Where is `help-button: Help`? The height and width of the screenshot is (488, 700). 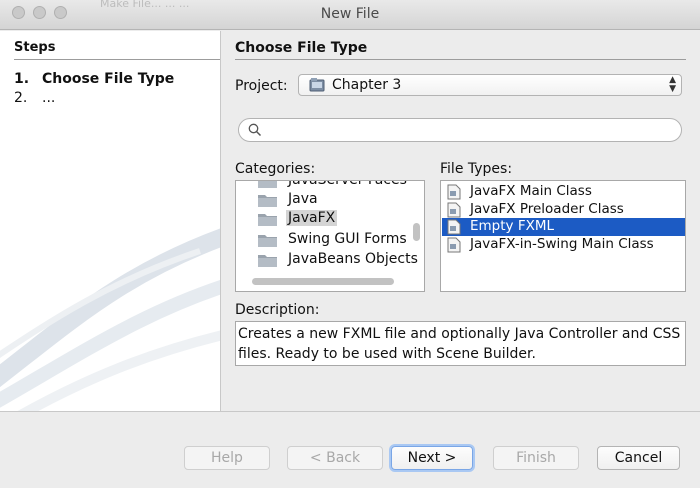
help-button: Help is located at coordinates (227, 458).